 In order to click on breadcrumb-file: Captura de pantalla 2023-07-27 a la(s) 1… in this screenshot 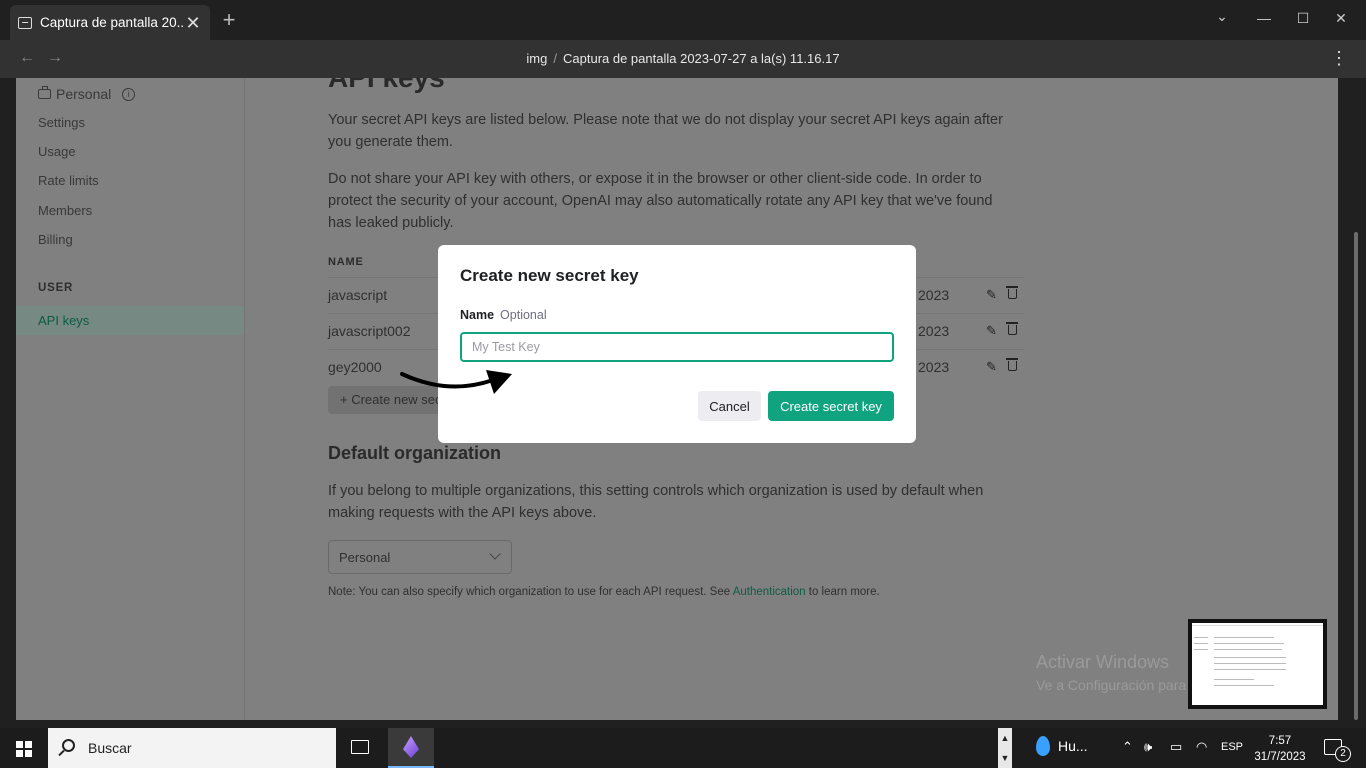, I will do `click(701, 58)`.